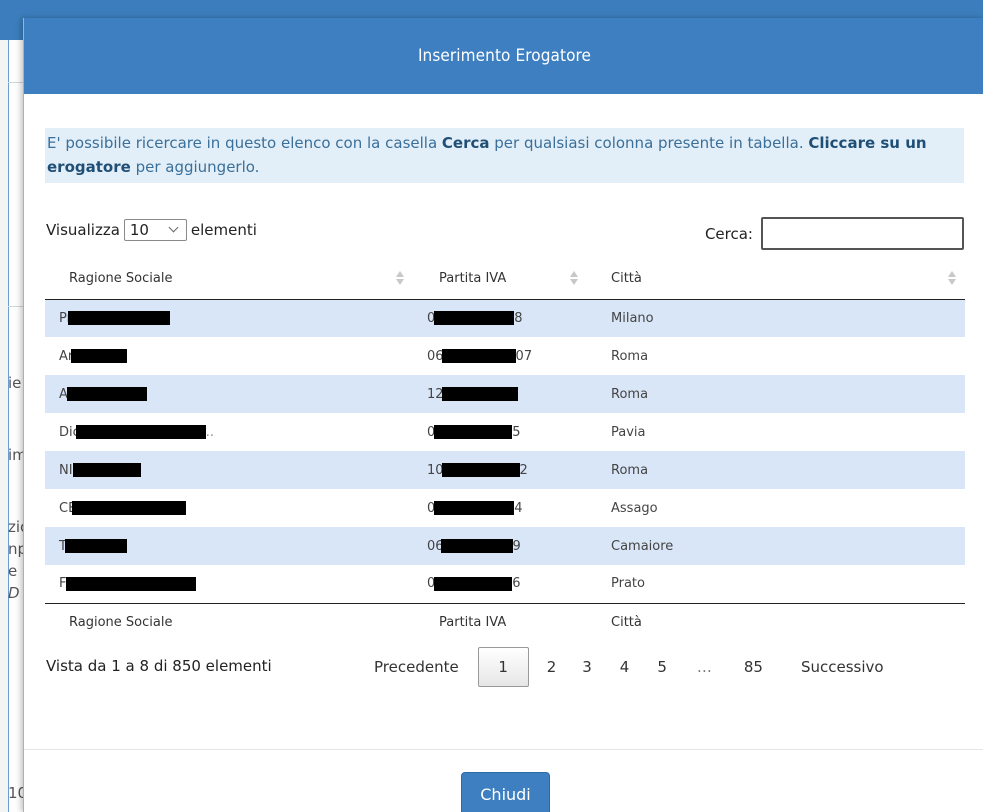 The height and width of the screenshot is (812, 983). Describe the element at coordinates (223, 230) in the screenshot. I see `length-label-post: elementi` at that location.